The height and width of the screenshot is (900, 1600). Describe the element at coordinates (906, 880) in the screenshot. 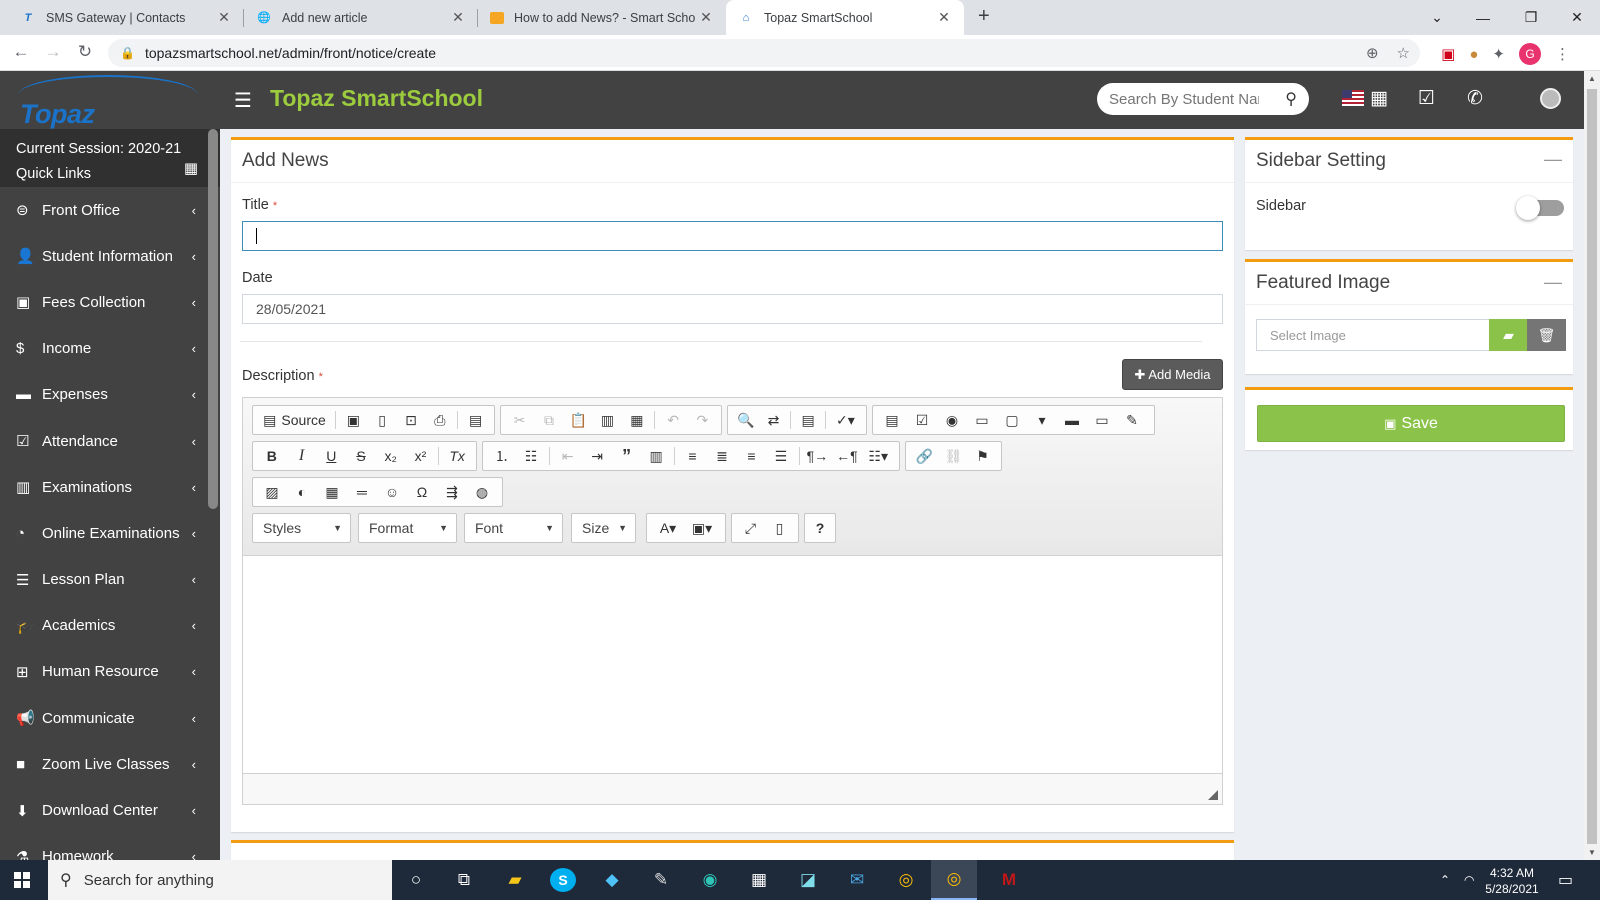

I see `chrome-icon: ◎` at that location.